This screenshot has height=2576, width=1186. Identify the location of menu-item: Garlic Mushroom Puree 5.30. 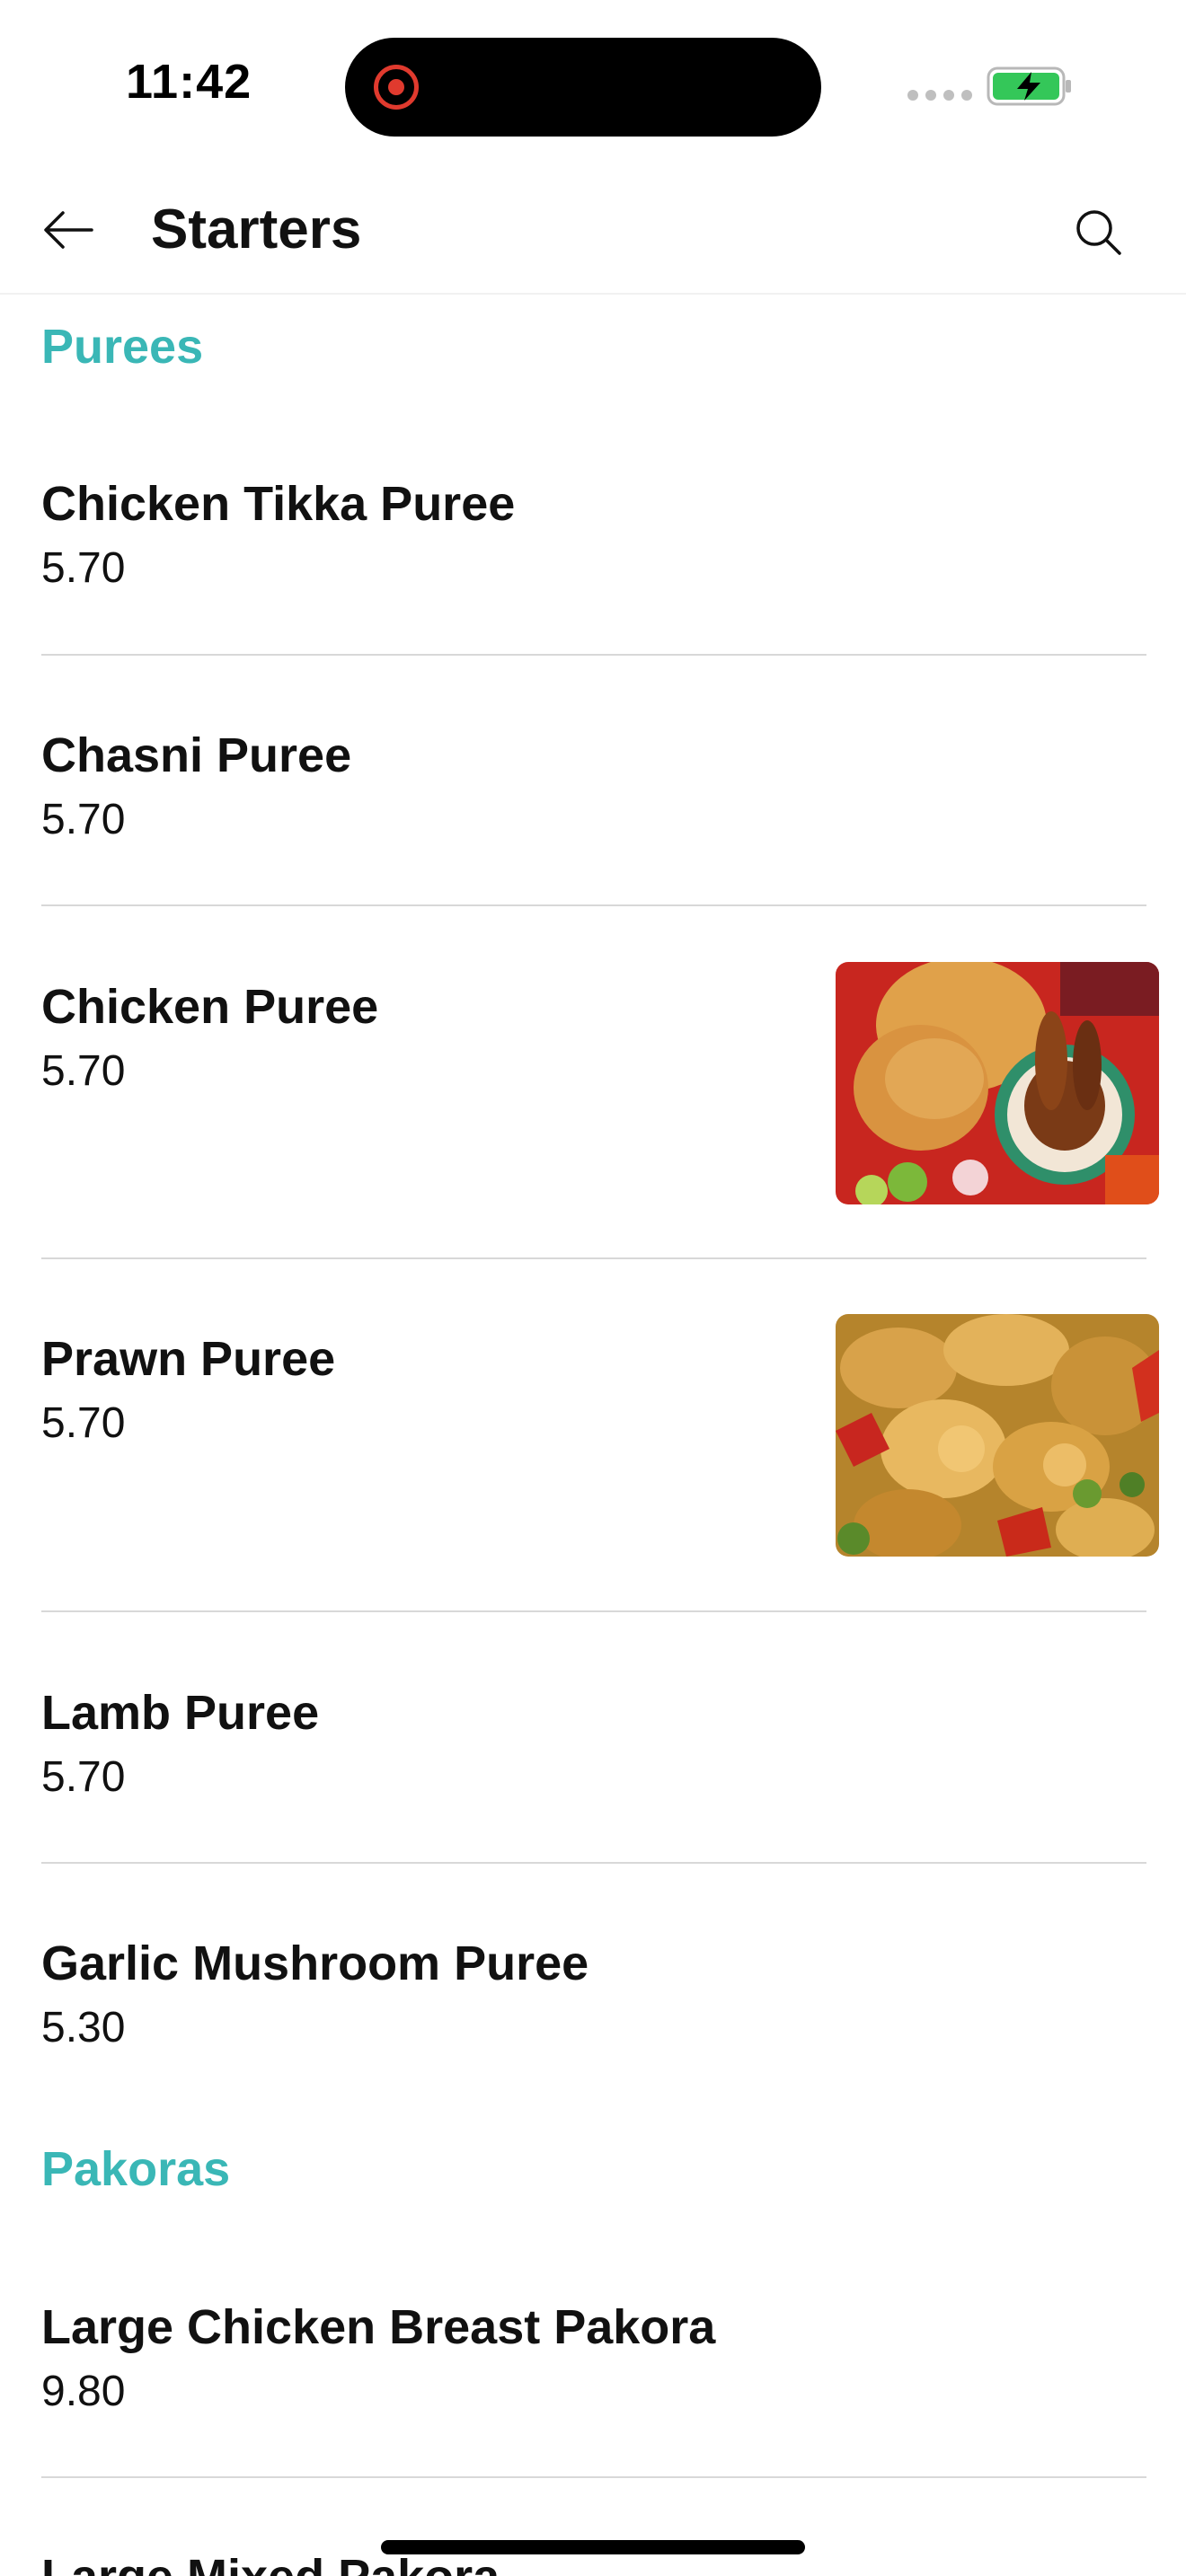
(593, 1994).